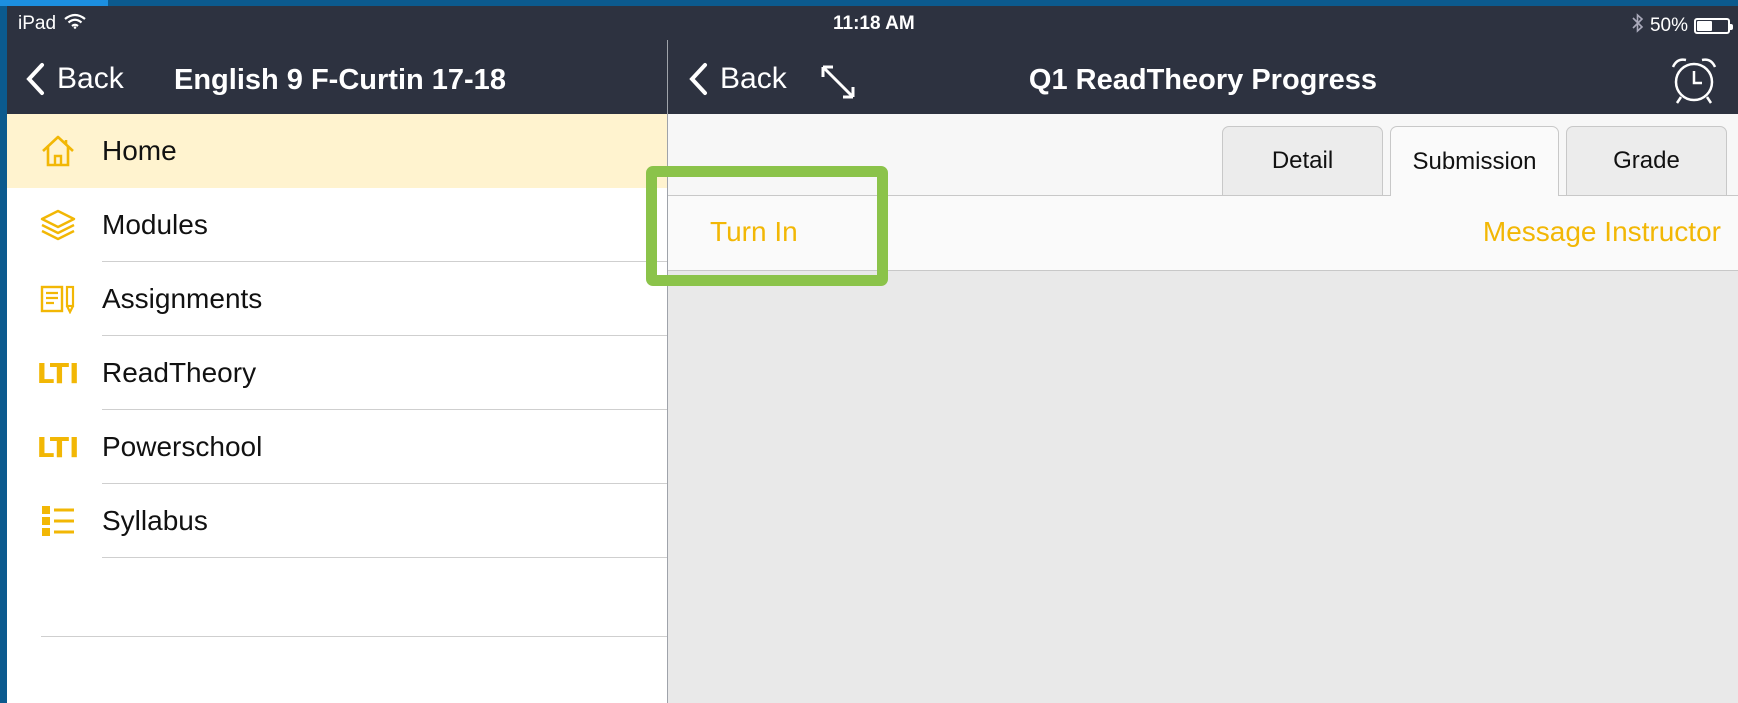  I want to click on battery-fill, so click(1704, 26).